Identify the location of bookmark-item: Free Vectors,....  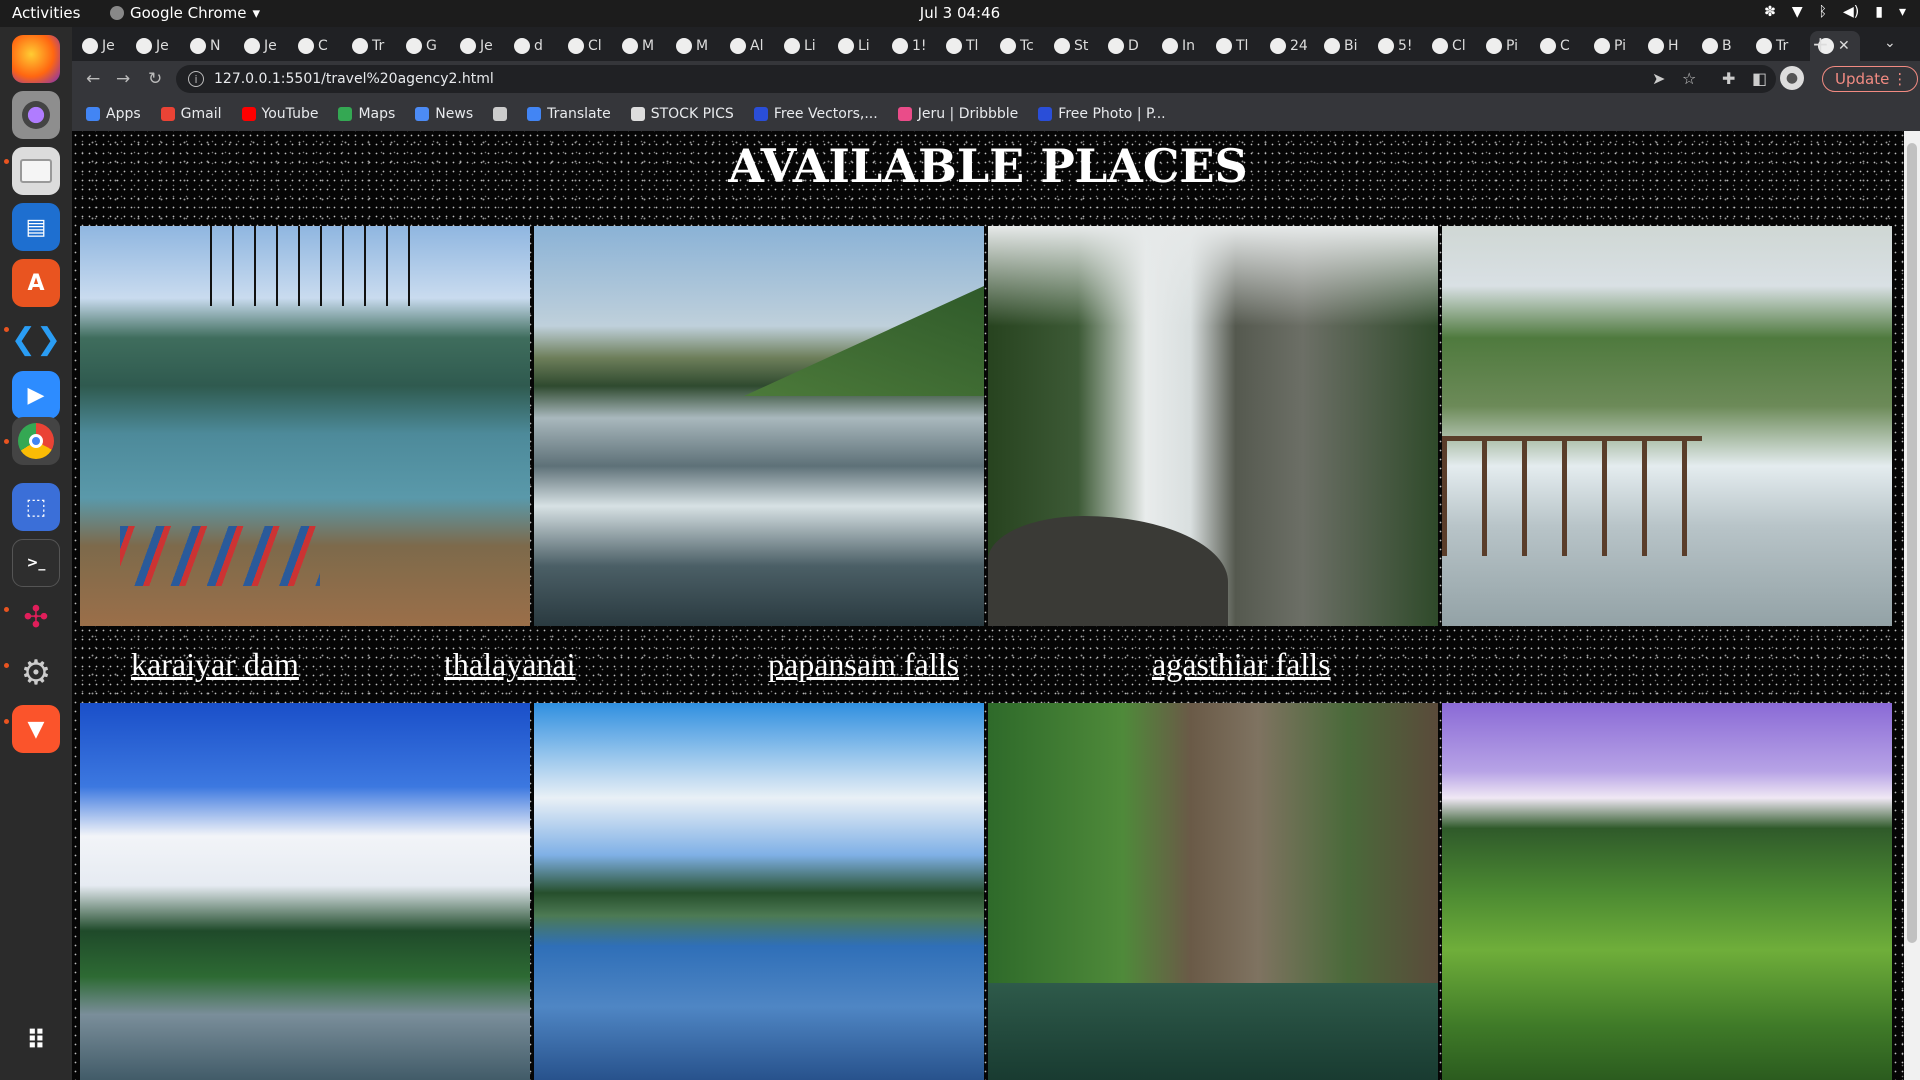
(815, 114).